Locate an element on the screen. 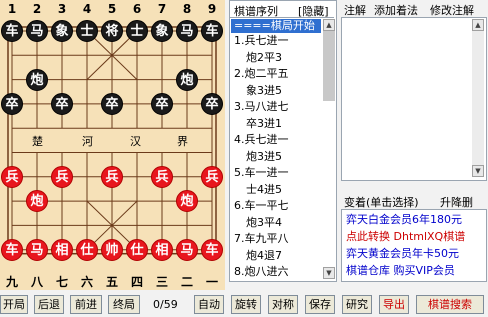 The width and height of the screenshot is (488, 317). forward-button: 前进 is located at coordinates (86, 304).